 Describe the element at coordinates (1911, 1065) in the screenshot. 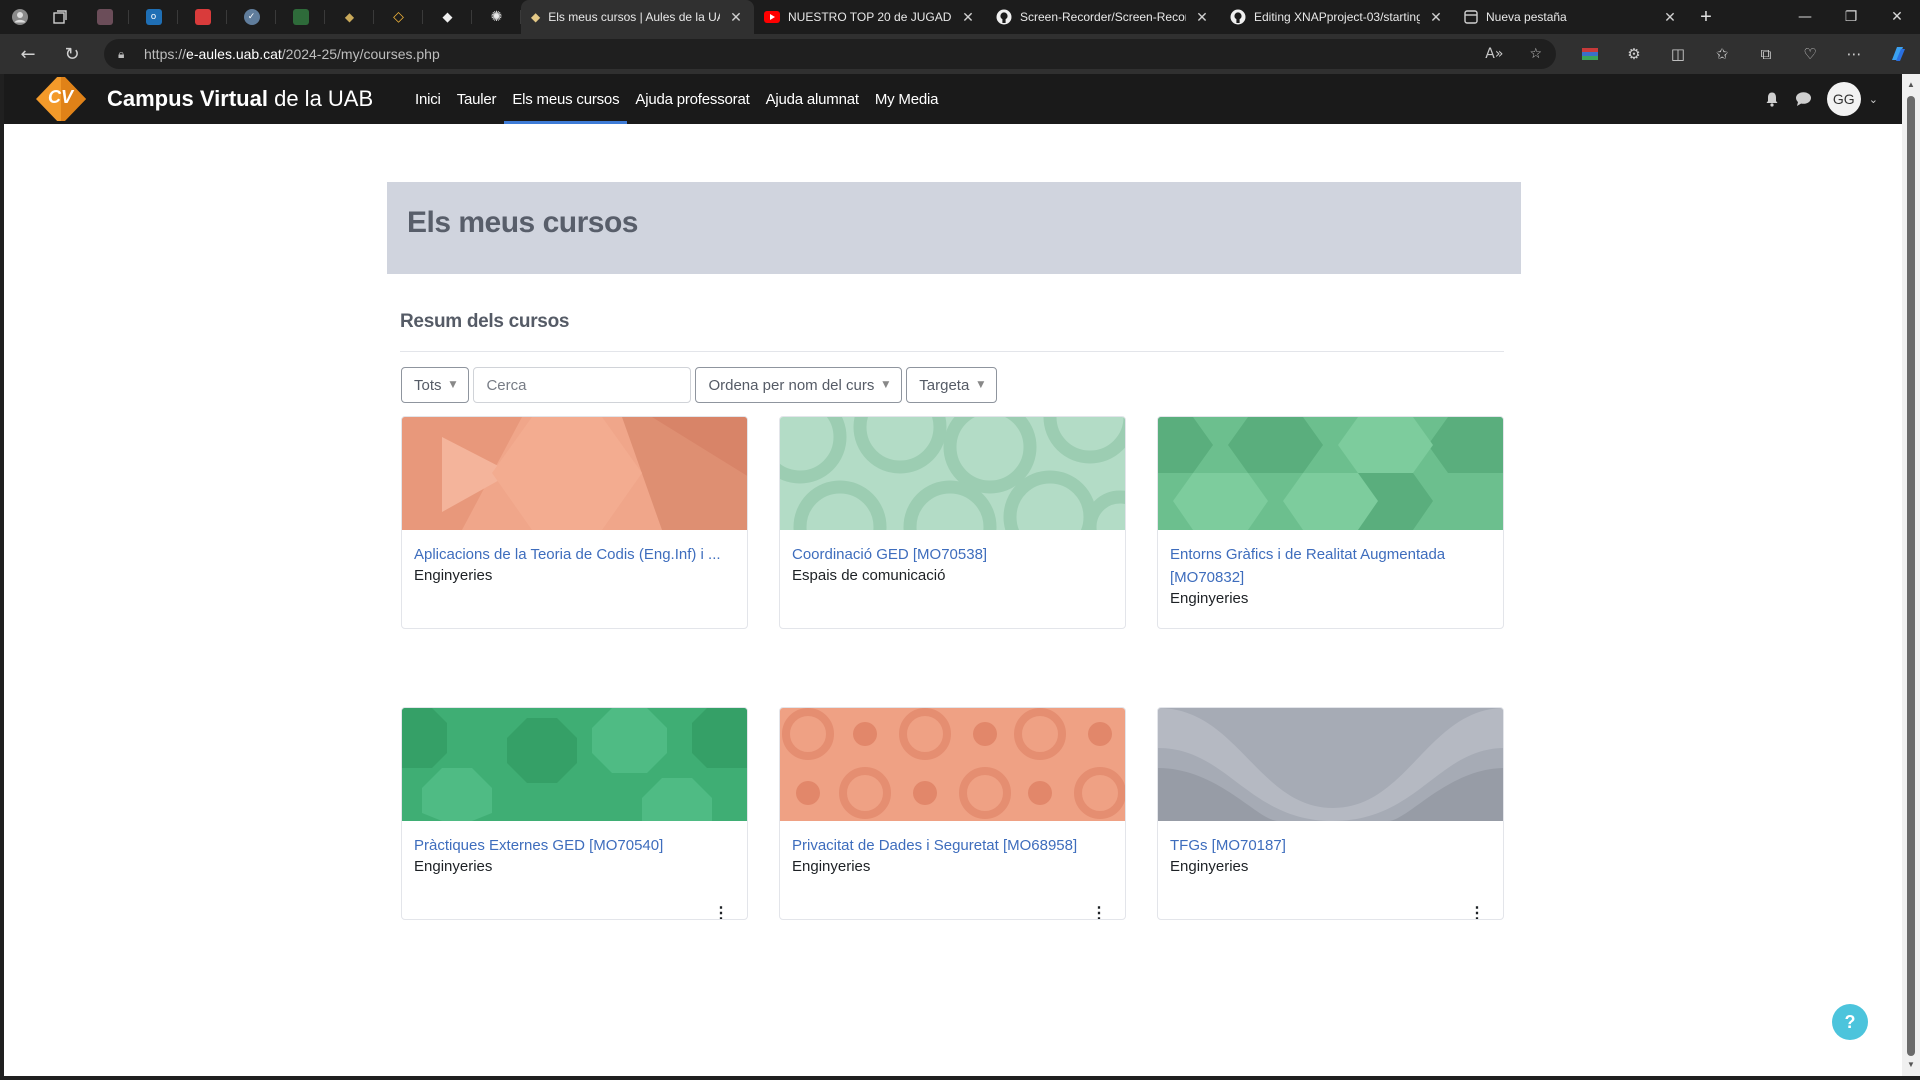

I see `scroll-down-icon: ▼` at that location.